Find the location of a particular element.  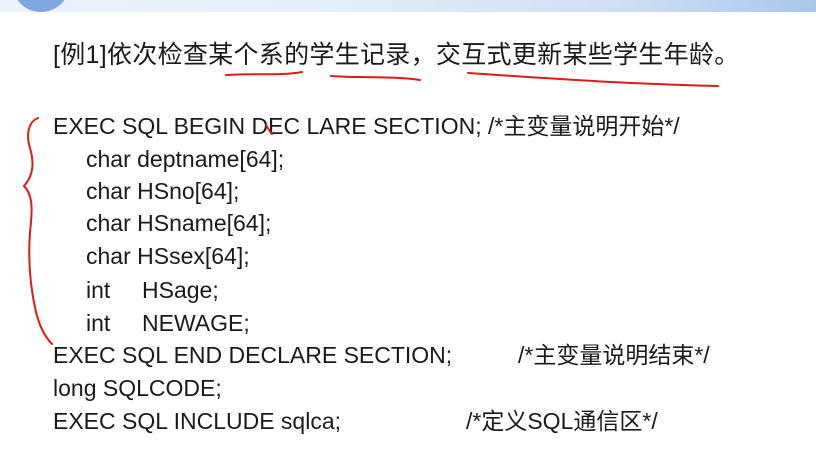

code-line-end-declare: EXEC SQL END DECLARE SECTION; is located at coordinates (253, 355).